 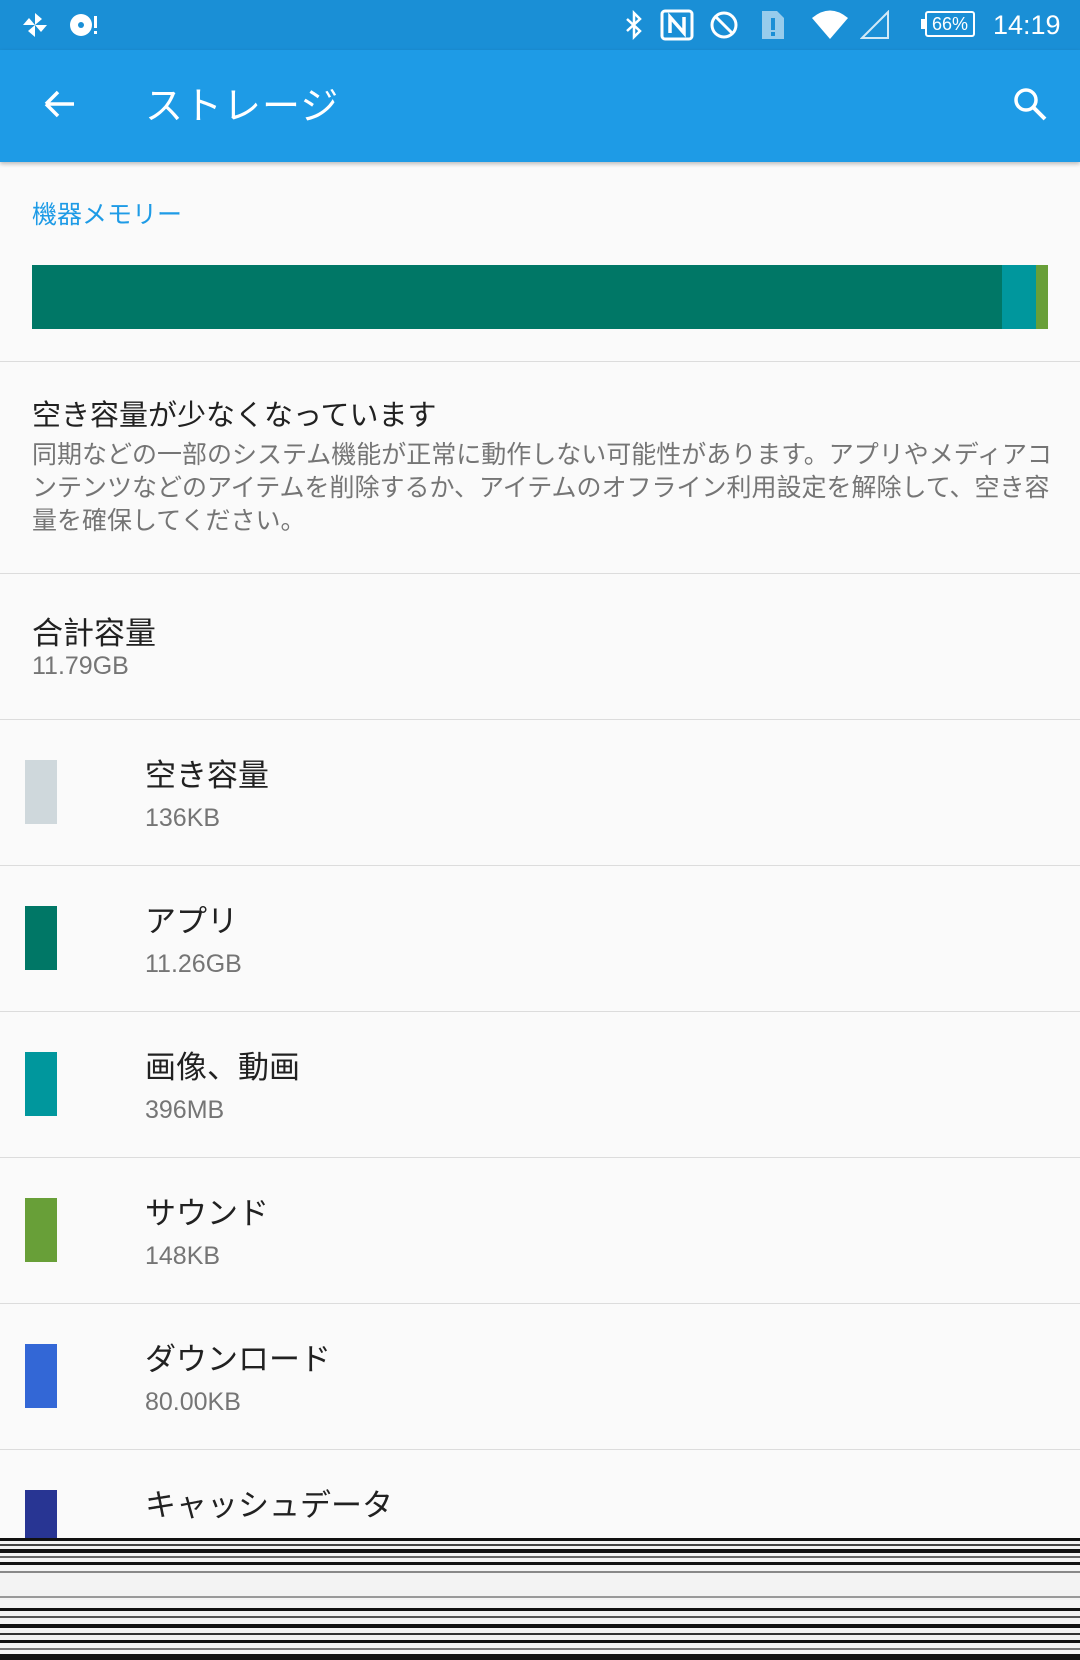 I want to click on cell-signal-icon, so click(x=875, y=25).